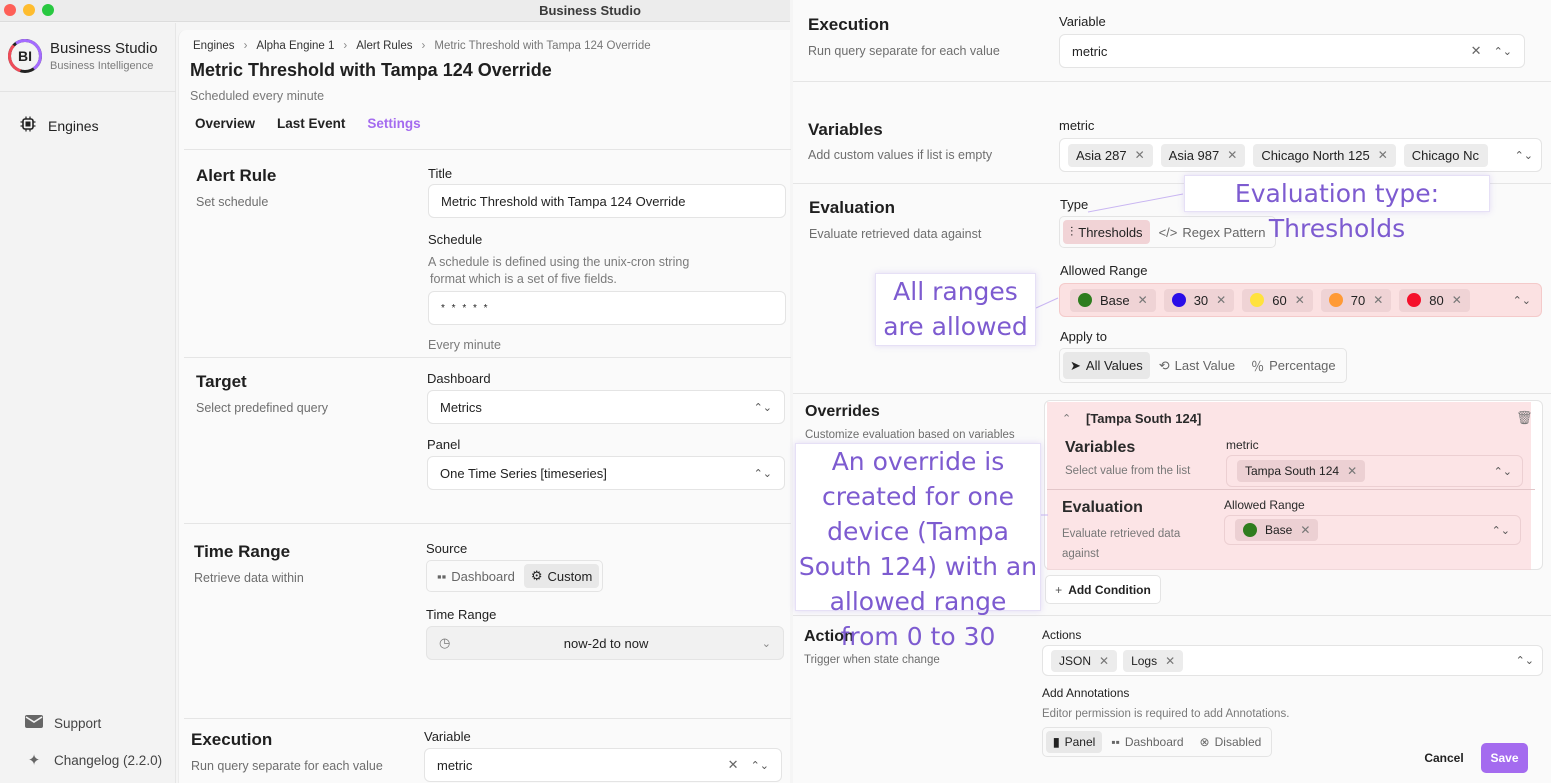 This screenshot has width=1551, height=783. I want to click on tag-label: 60, so click(1279, 300).